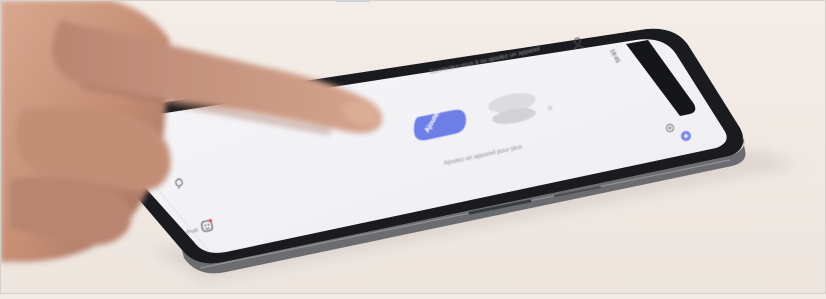 The width and height of the screenshot is (826, 299). Describe the element at coordinates (353, 1) in the screenshot. I see `top-edge-artifact` at that location.